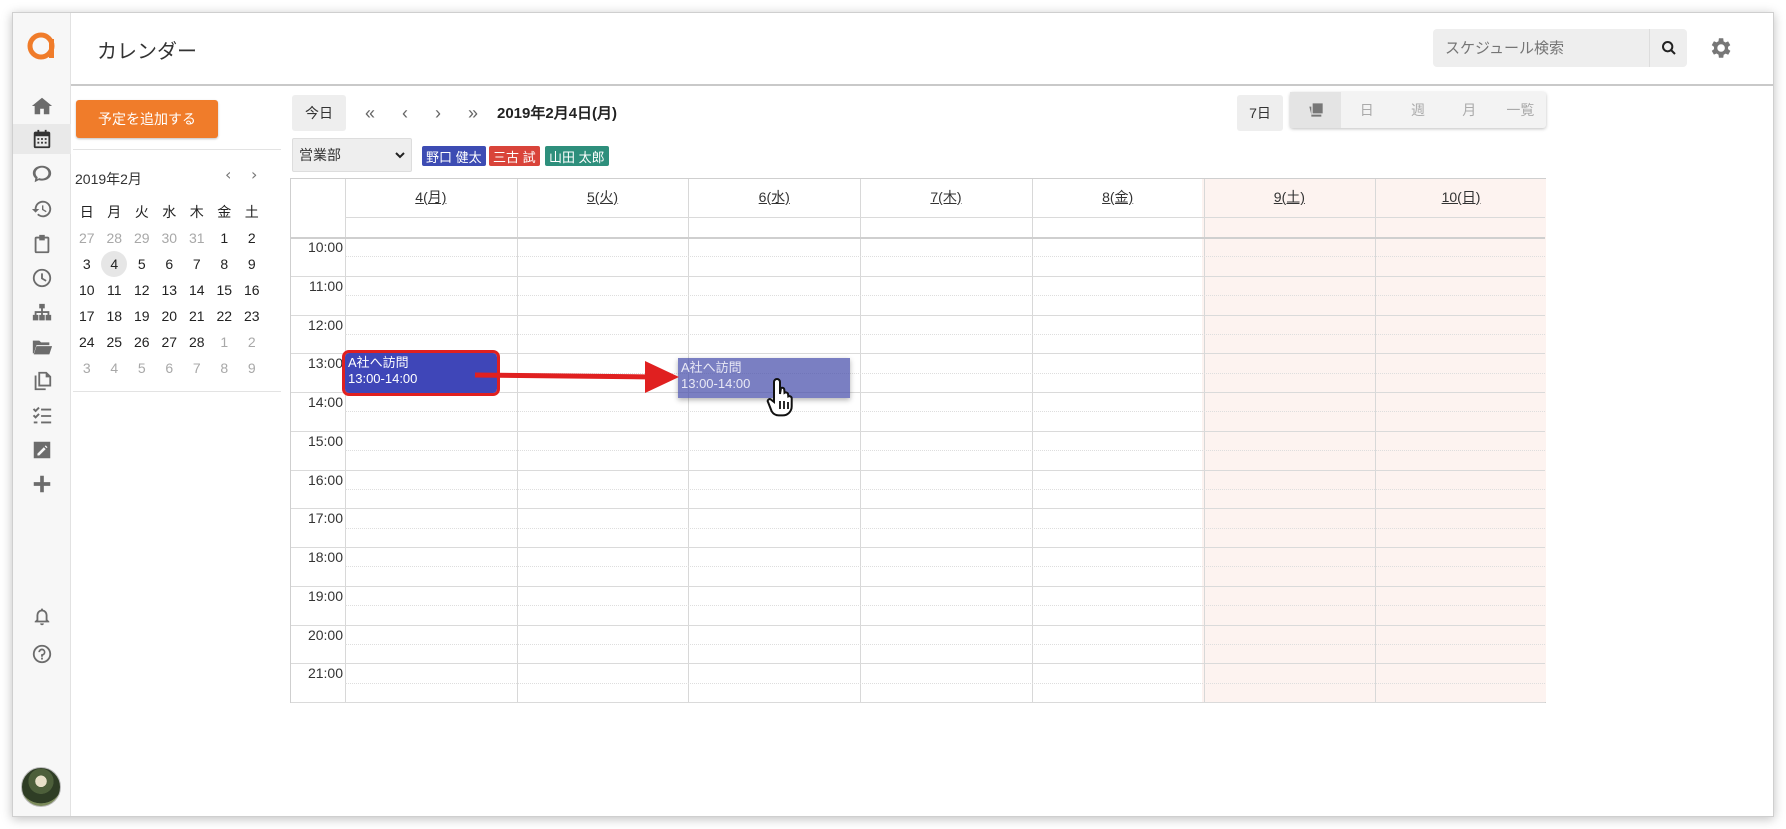 The height and width of the screenshot is (829, 1786). Describe the element at coordinates (42, 616) in the screenshot. I see `bell-icon` at that location.